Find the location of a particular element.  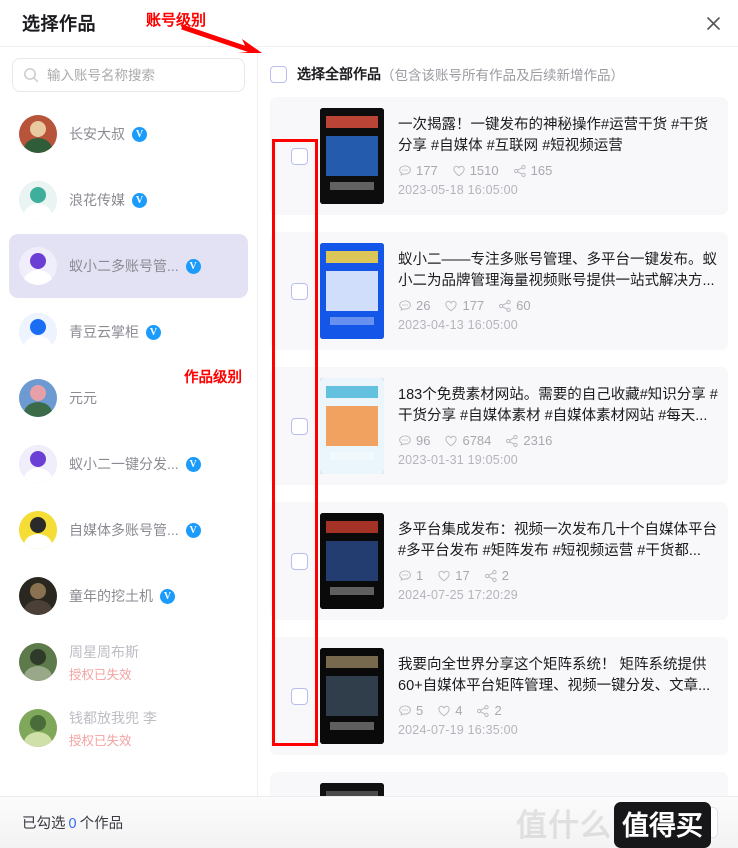

sidebar-account-item: 自媒体多账号管... V is located at coordinates (128, 530).